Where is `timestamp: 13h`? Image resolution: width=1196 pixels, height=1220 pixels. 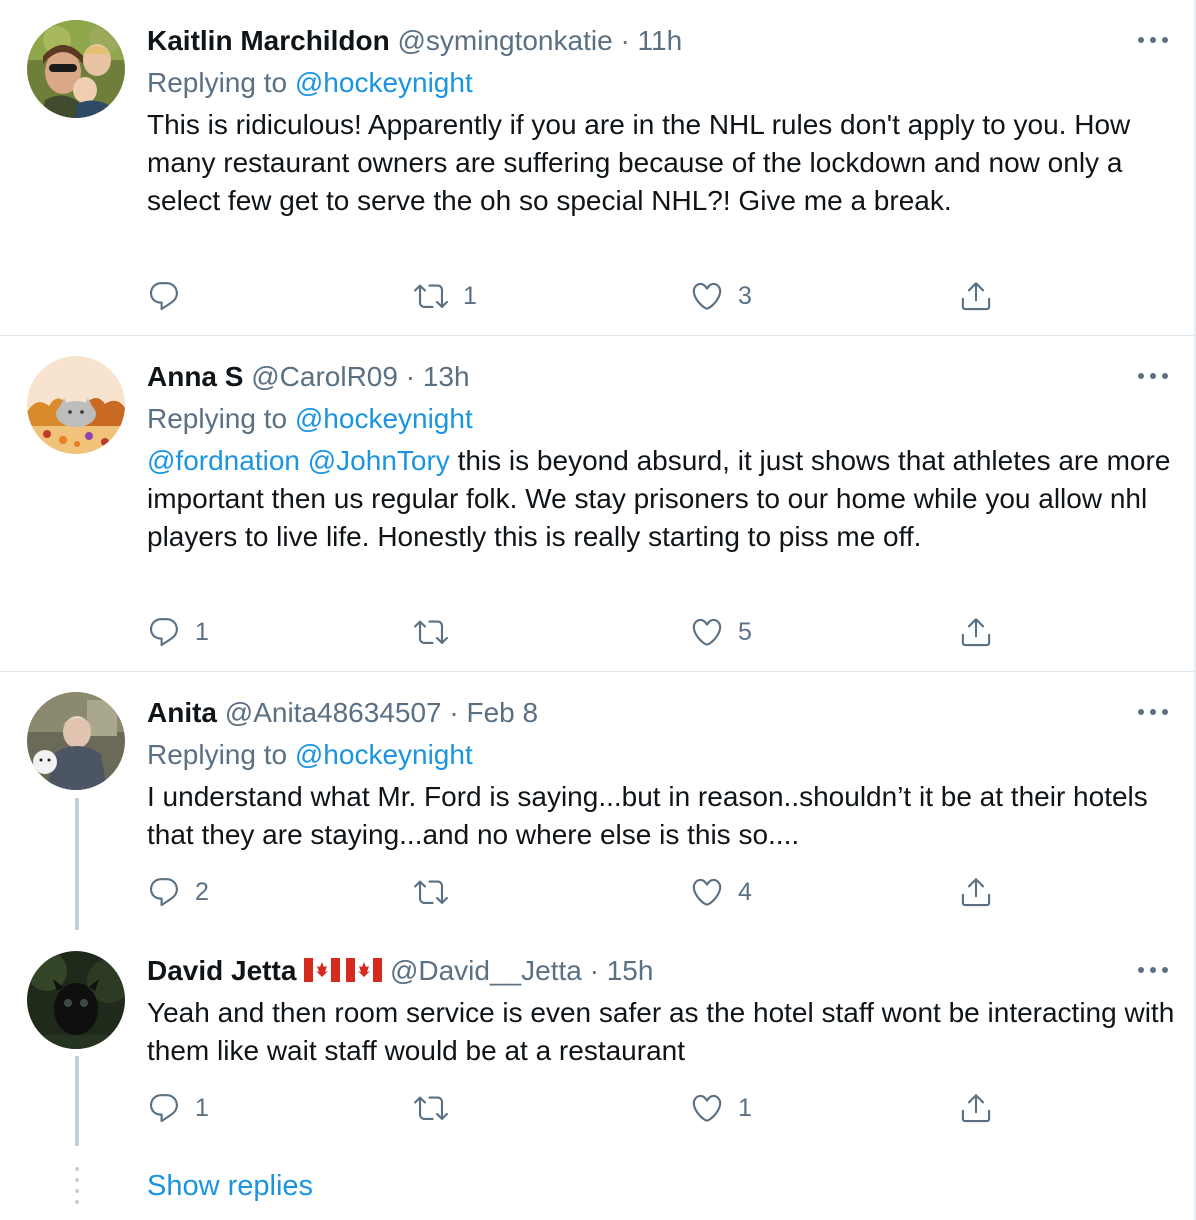
timestamp: 13h is located at coordinates (446, 376).